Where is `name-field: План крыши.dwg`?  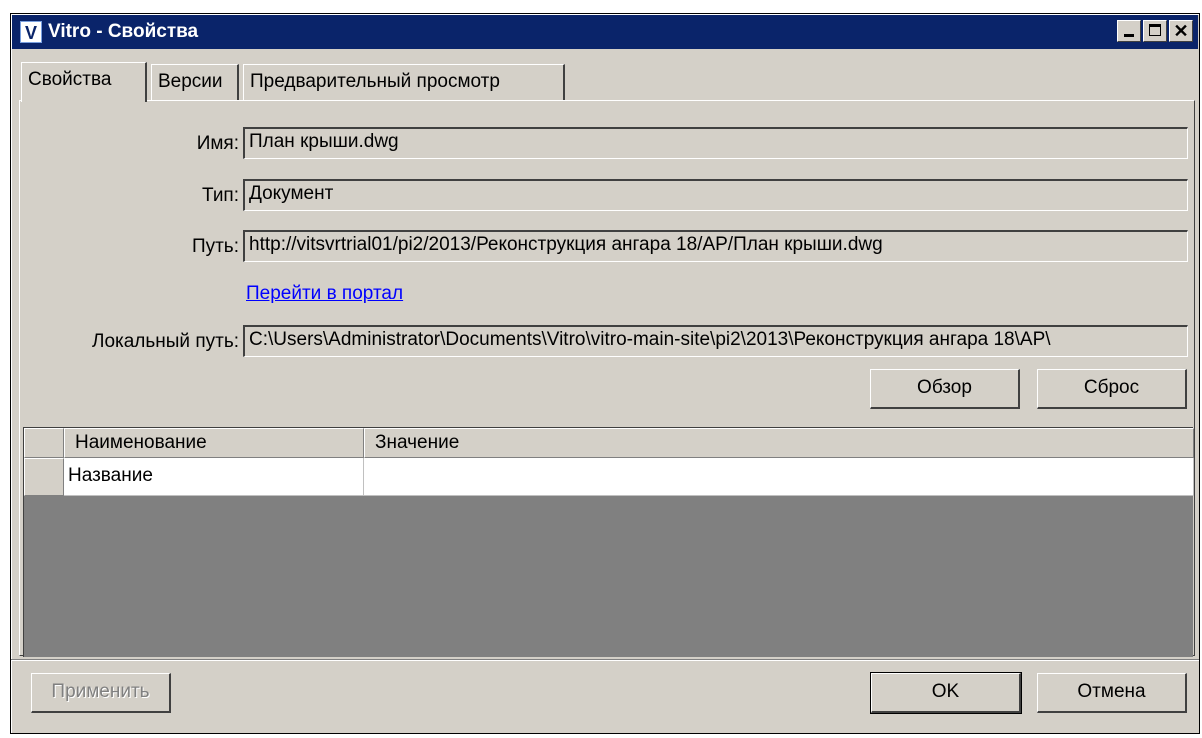
name-field: План крыши.dwg is located at coordinates (715, 143).